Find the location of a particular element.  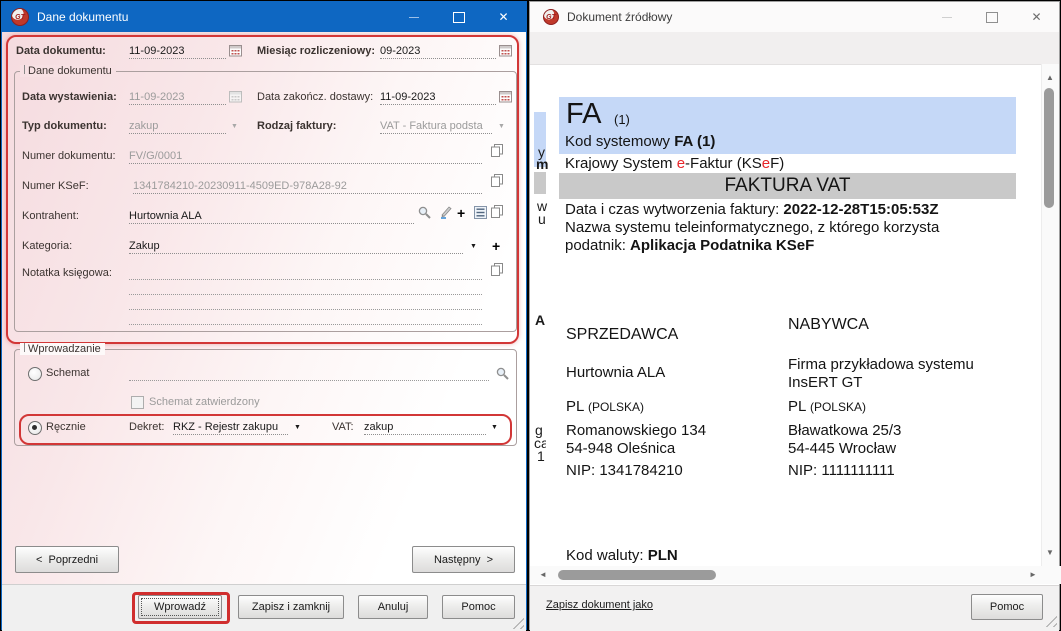

seller-street: Romanowskiego 134 is located at coordinates (636, 430).